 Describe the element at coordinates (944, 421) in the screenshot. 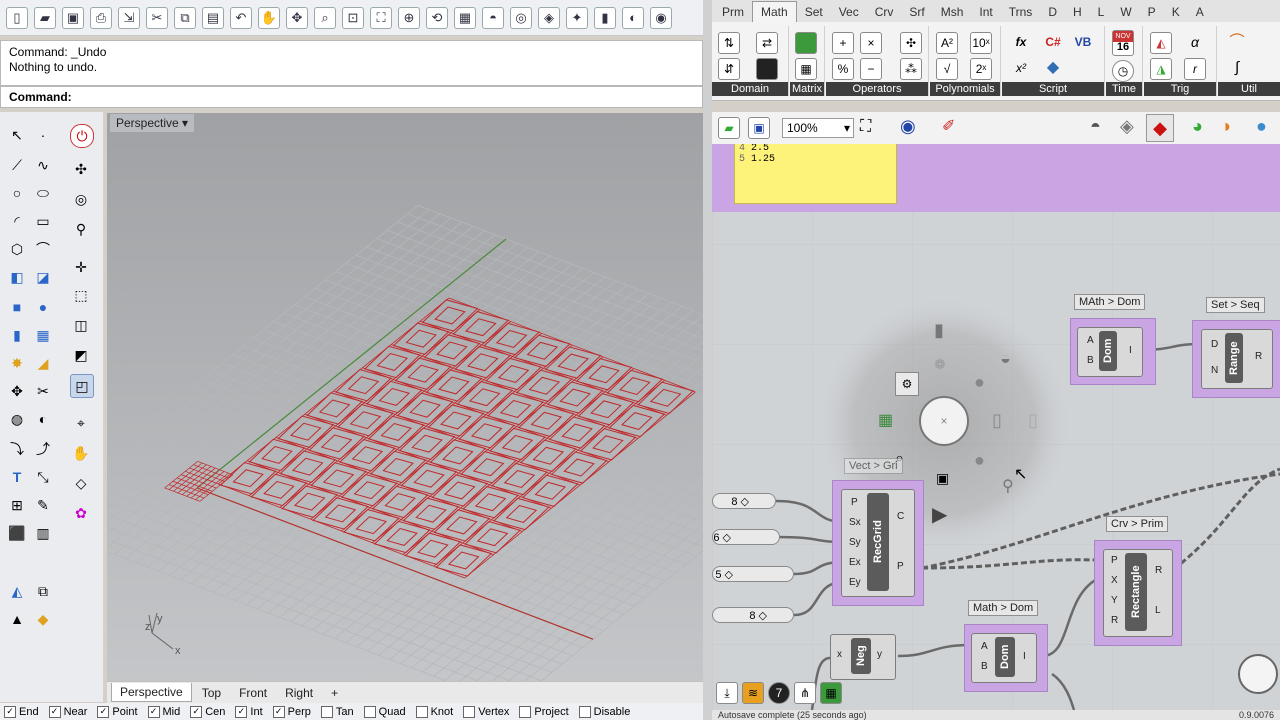

I see `radial-menu-center: ×` at that location.